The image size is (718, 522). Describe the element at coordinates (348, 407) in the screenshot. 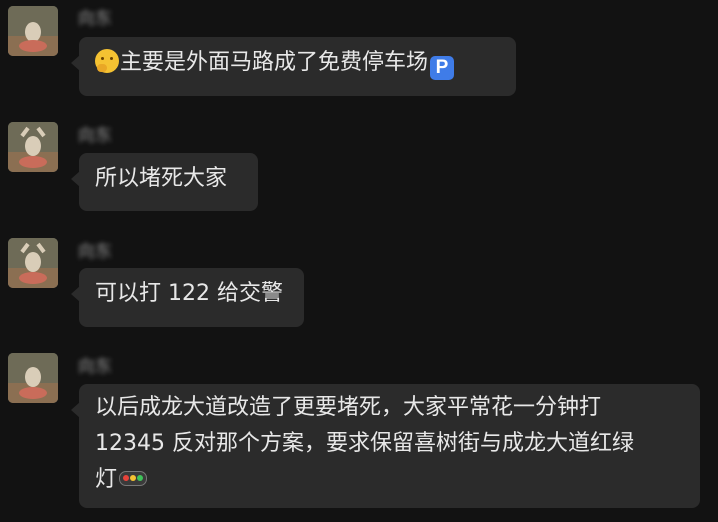

I see `message-line: 以后成龙大道改造了更要堵死，大家平常花一分钟打` at that location.